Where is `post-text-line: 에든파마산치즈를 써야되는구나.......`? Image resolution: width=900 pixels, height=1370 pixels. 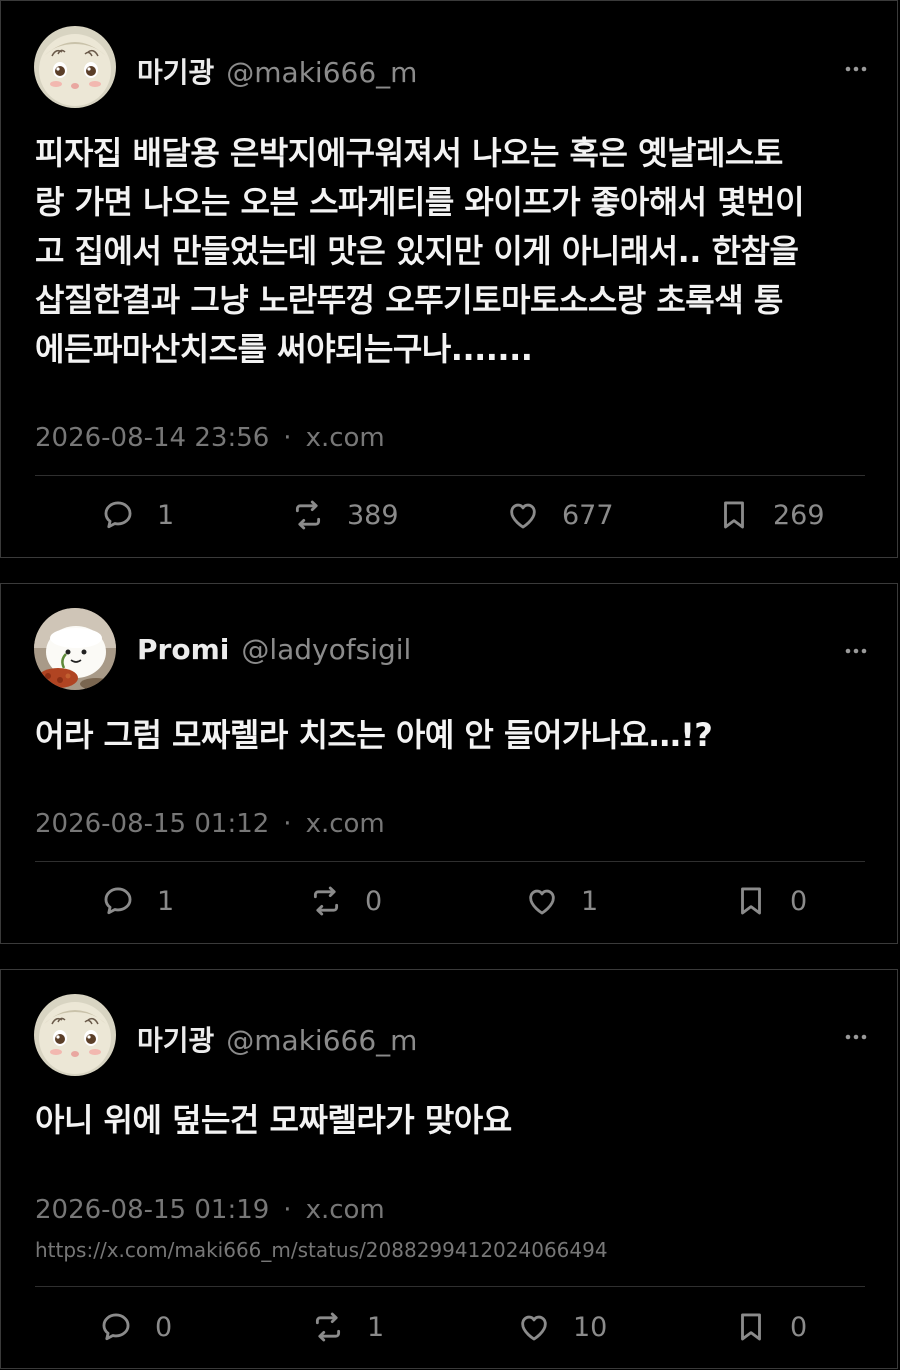
post-text-line: 에든파마산치즈를 써야되는구나....... is located at coordinates (284, 349).